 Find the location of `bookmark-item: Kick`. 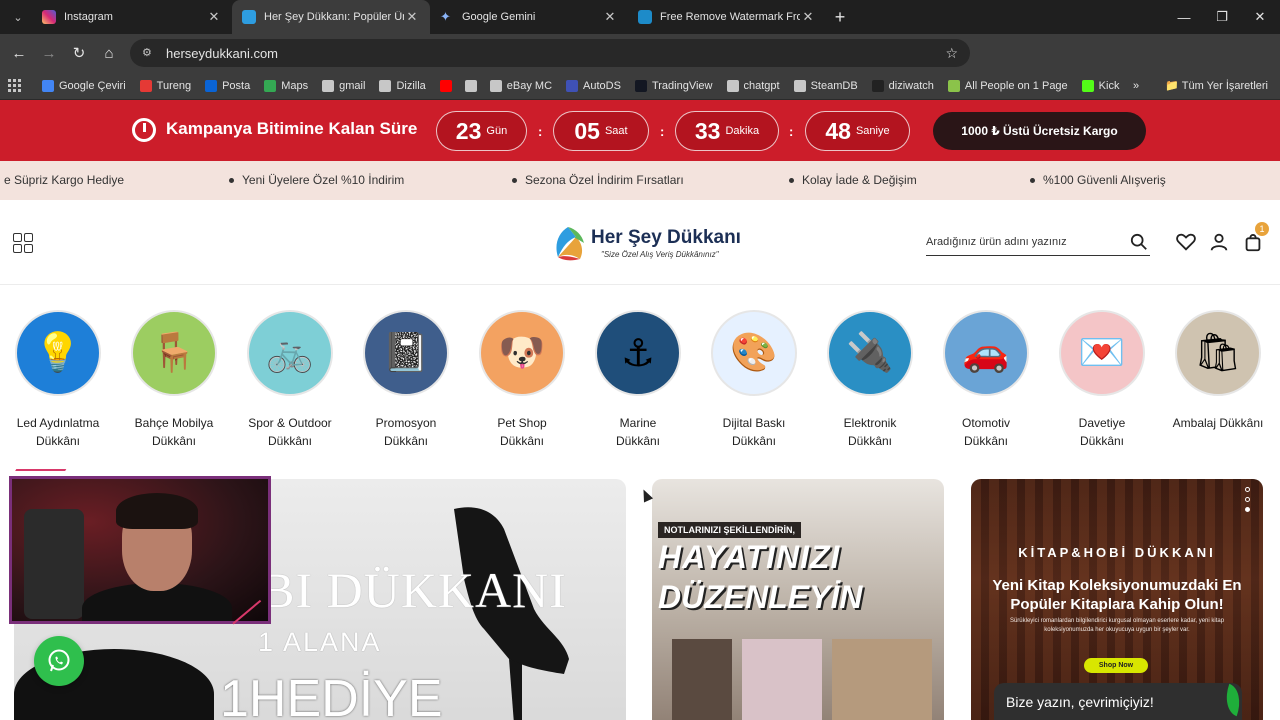

bookmark-item: Kick is located at coordinates (1100, 85).